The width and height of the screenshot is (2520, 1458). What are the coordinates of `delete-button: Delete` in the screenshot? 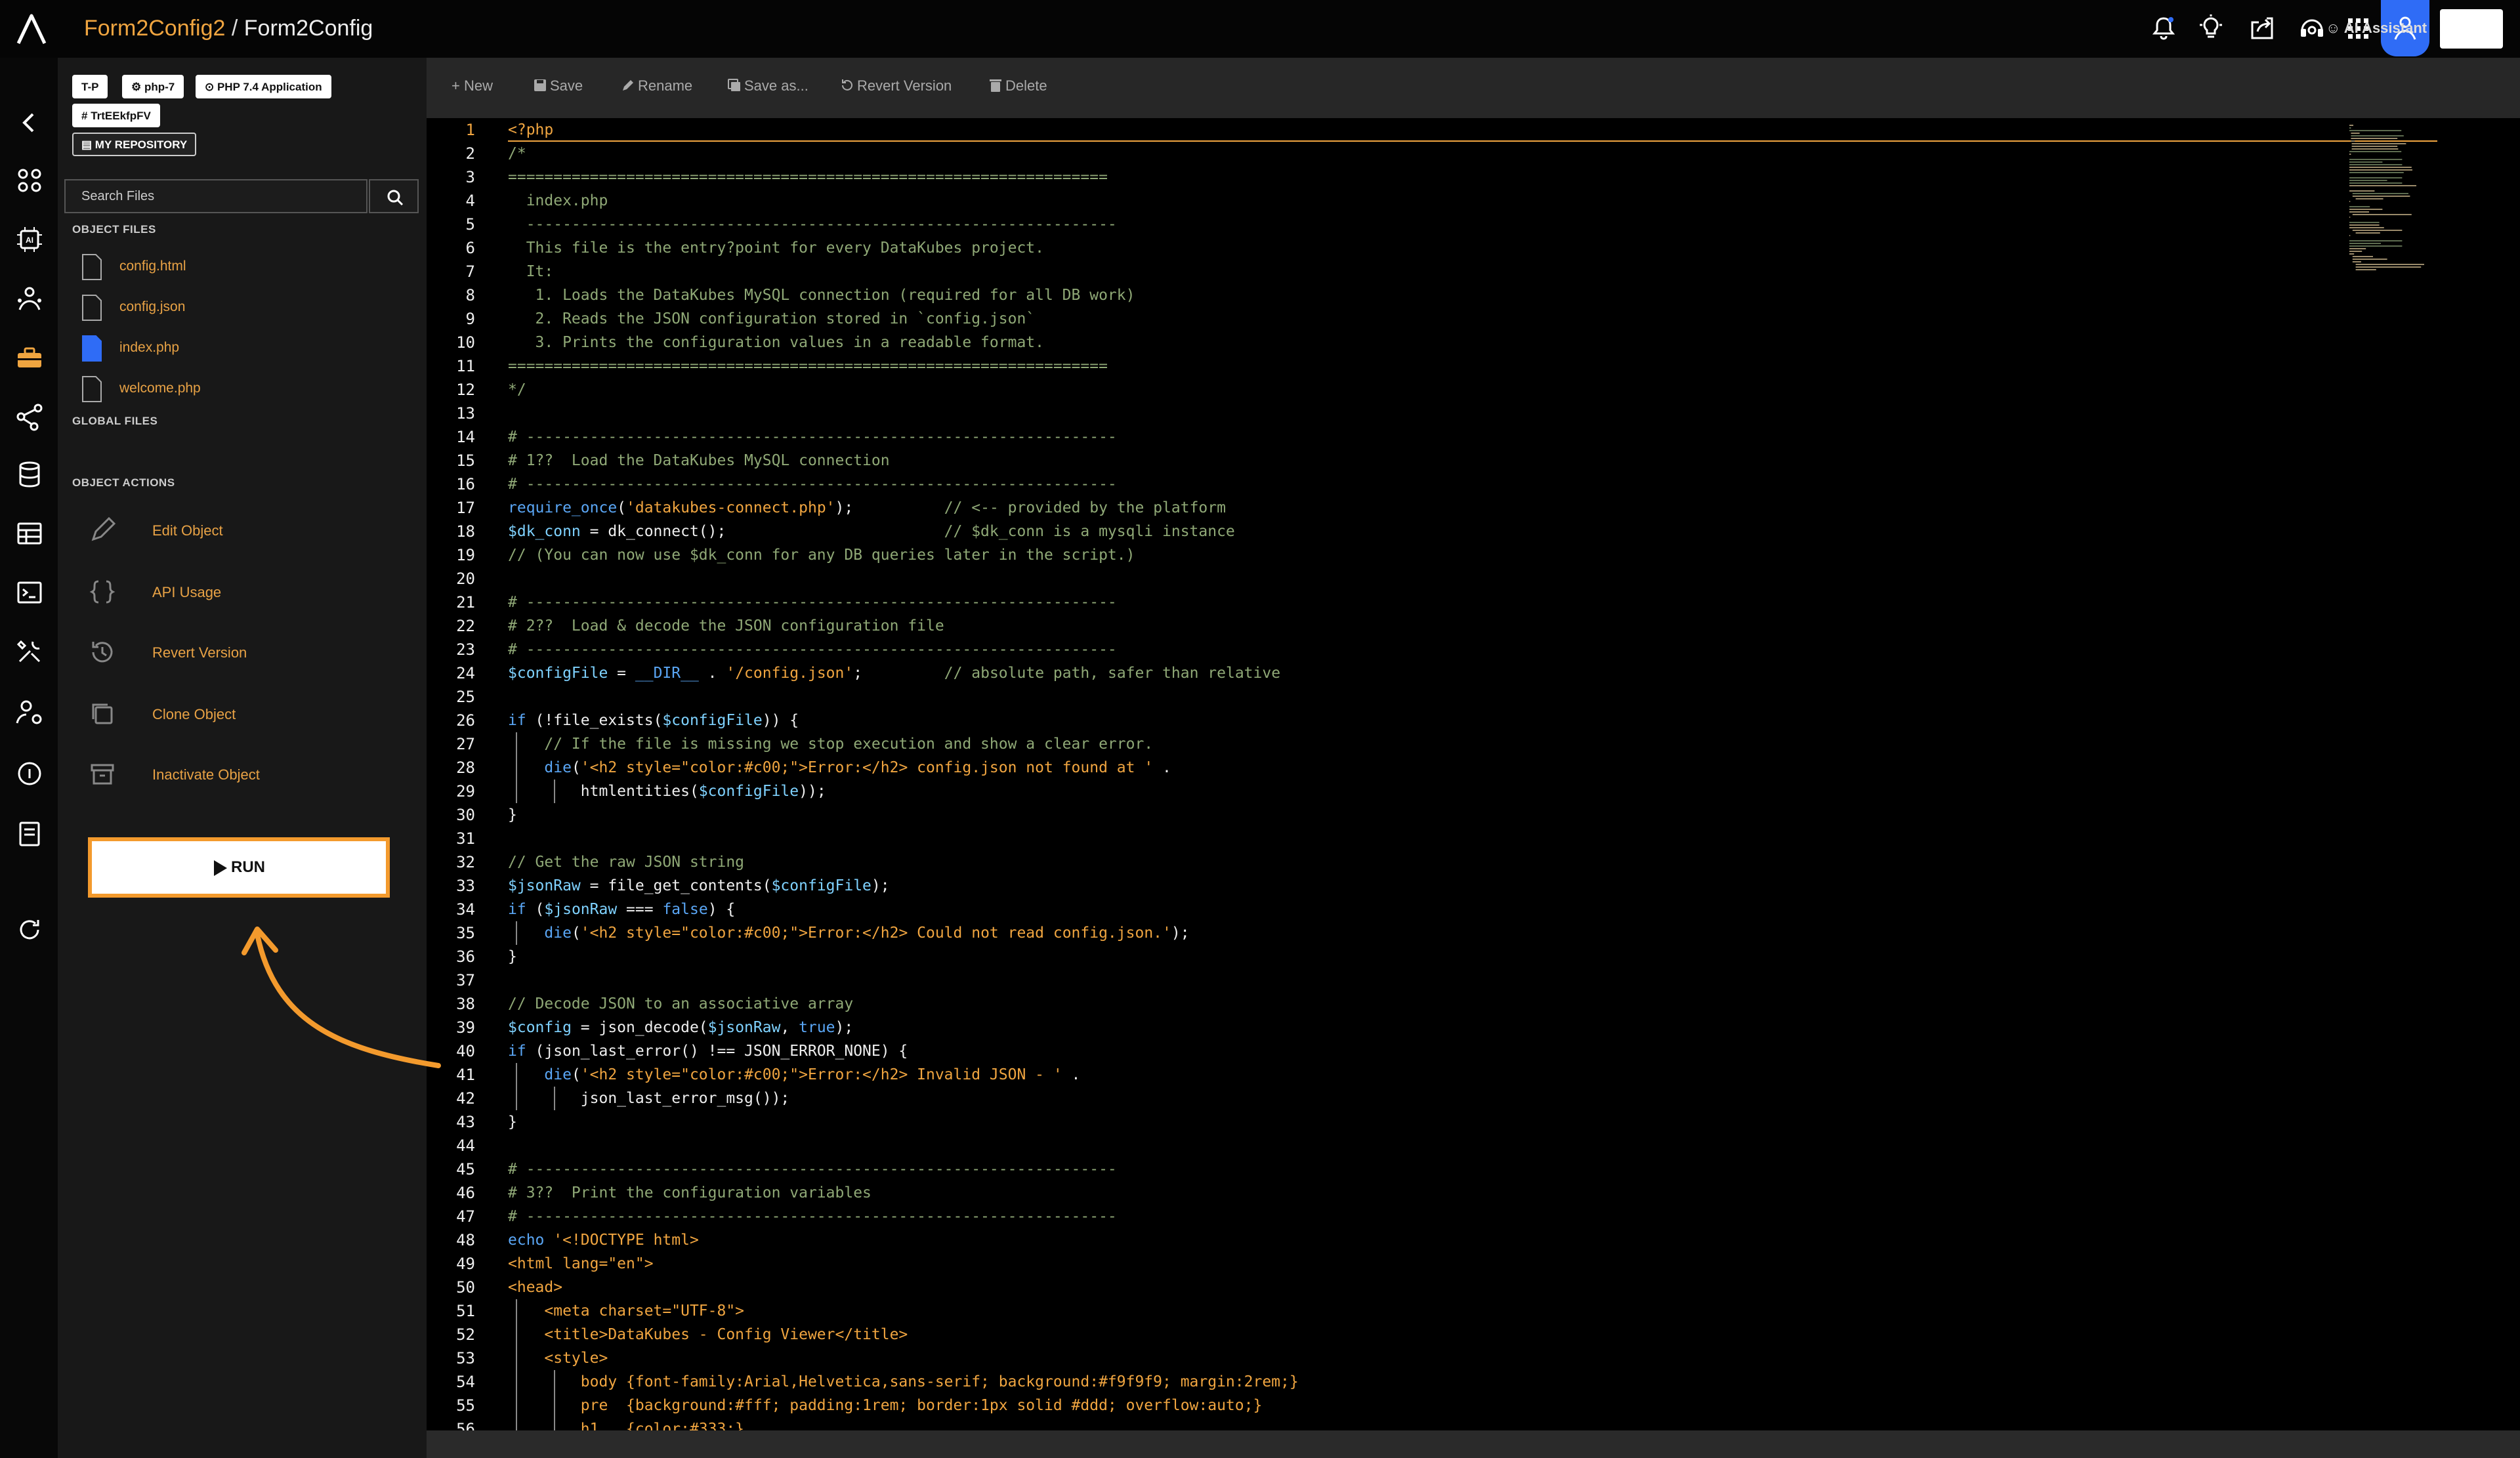 It's located at (1017, 85).